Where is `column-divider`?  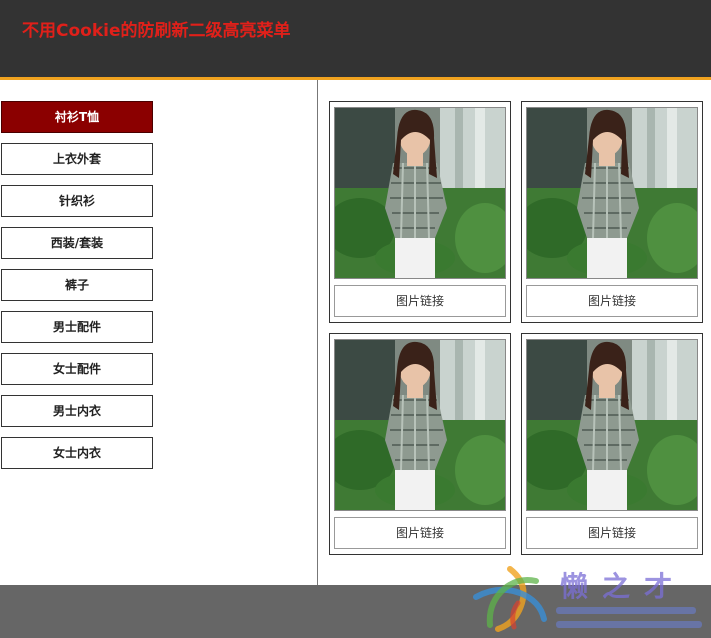
column-divider is located at coordinates (317, 332).